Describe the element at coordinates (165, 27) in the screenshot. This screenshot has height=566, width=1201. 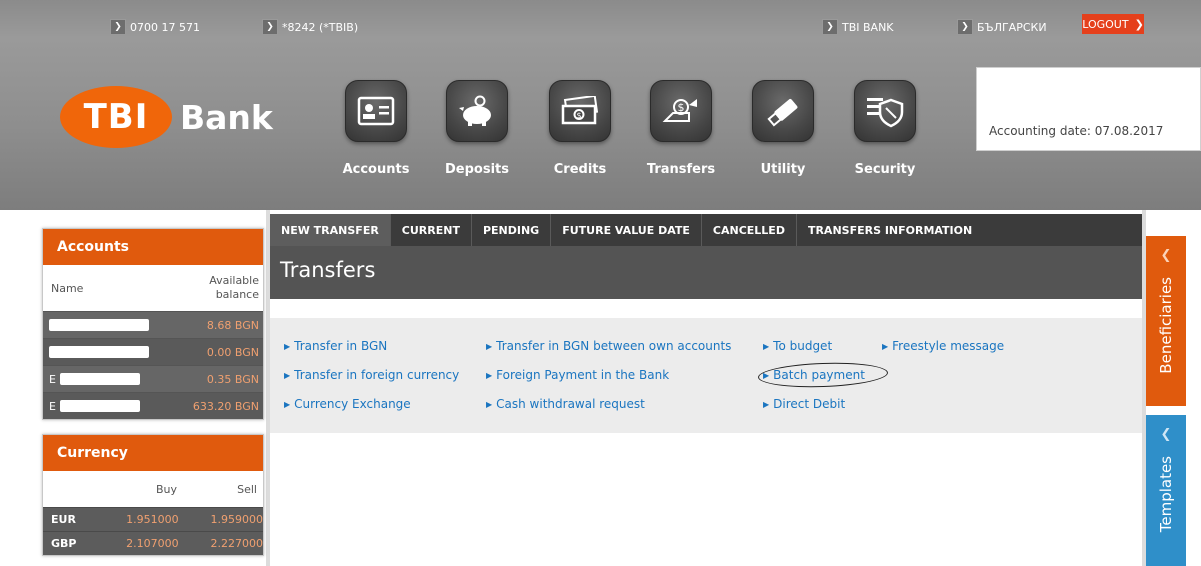
I see `phone-number: 0700 17 571` at that location.